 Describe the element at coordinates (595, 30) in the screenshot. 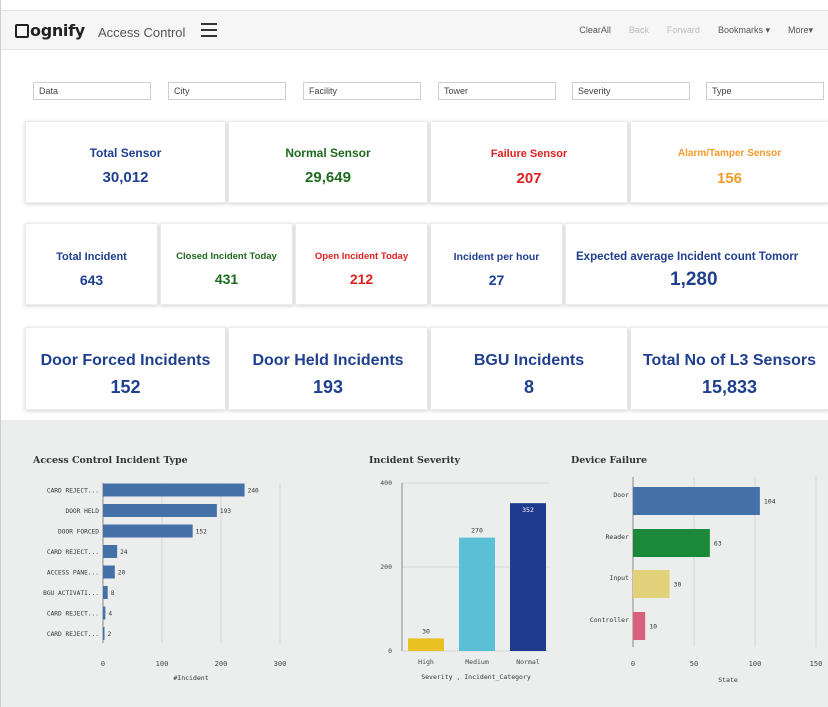

I see `clear-all-link: ClearAll` at that location.